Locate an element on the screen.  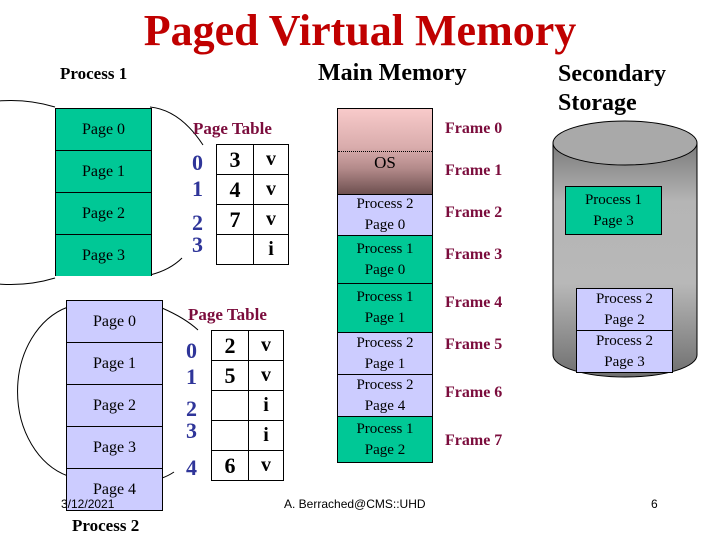
memory-frame-2: Process 2 Page 0 is located at coordinates (385, 214).